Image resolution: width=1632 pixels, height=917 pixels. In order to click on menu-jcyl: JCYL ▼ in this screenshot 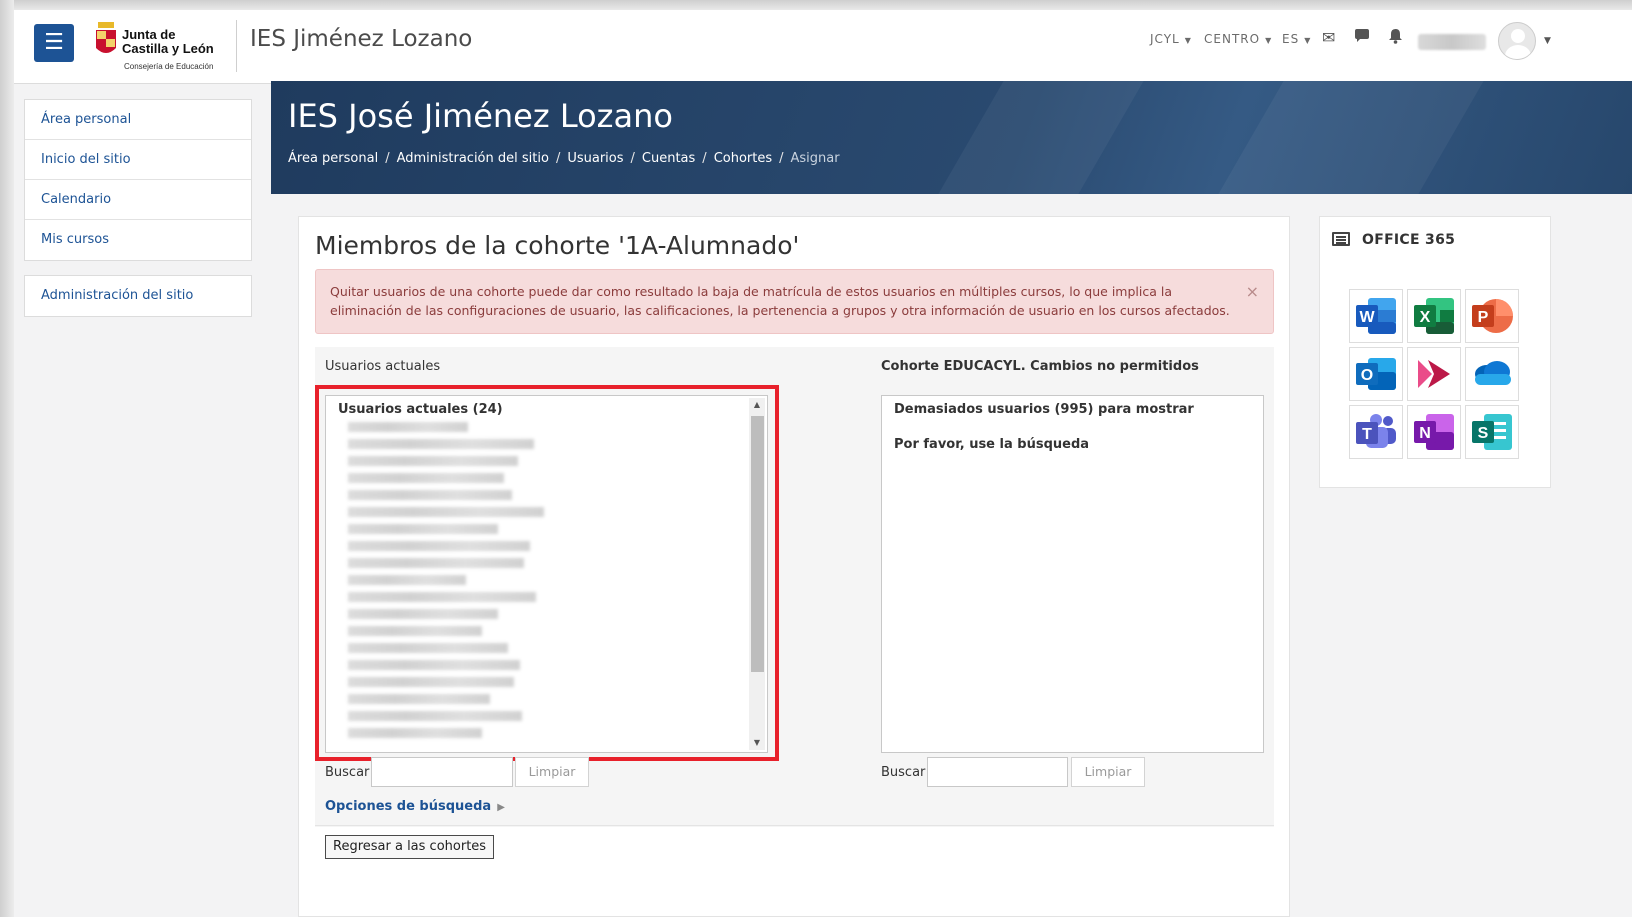, I will do `click(1171, 39)`.